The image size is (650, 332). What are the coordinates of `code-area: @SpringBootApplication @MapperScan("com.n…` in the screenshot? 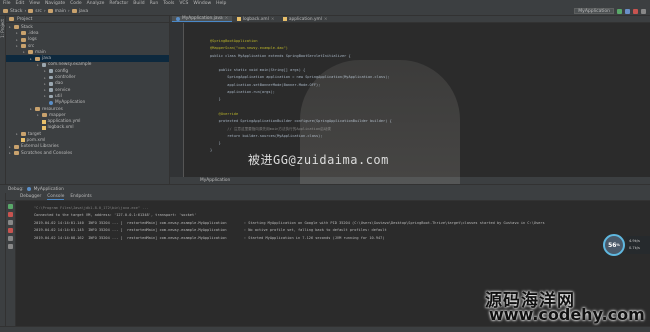 It's located at (301, 96).